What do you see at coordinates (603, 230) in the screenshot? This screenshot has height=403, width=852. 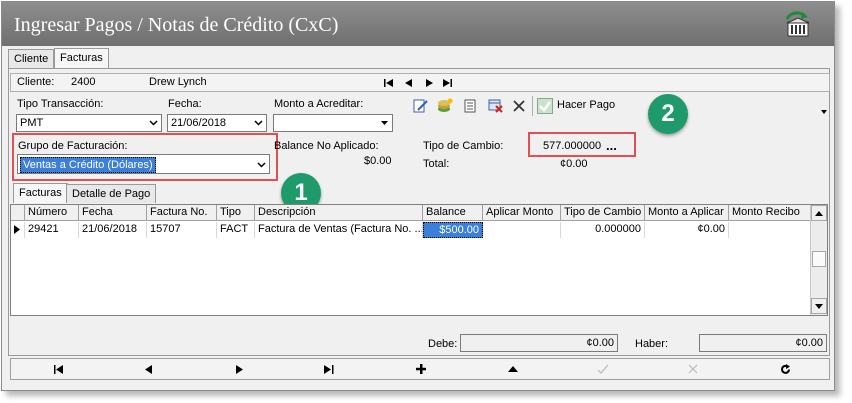 I see `cell-tipo-cambio: 0.000000` at bounding box center [603, 230].